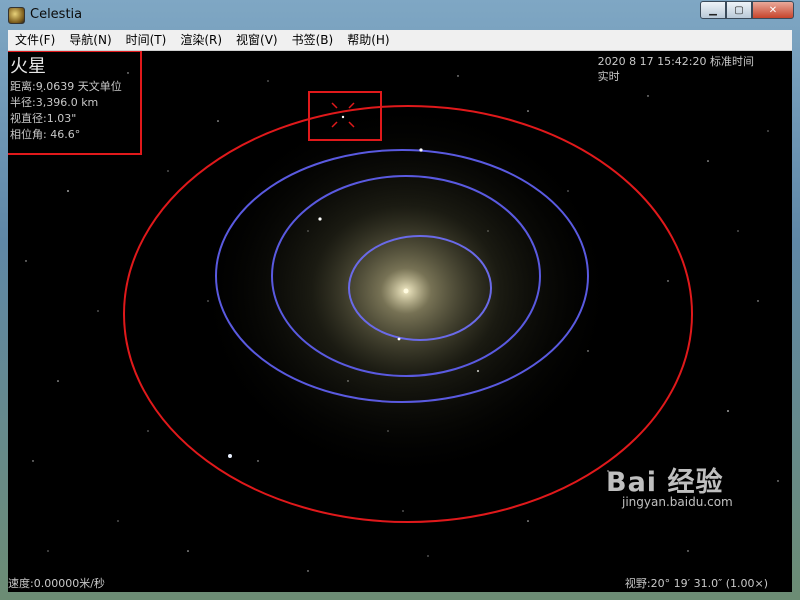 The width and height of the screenshot is (800, 600). I want to click on time-mode-text: 实时, so click(608, 76).